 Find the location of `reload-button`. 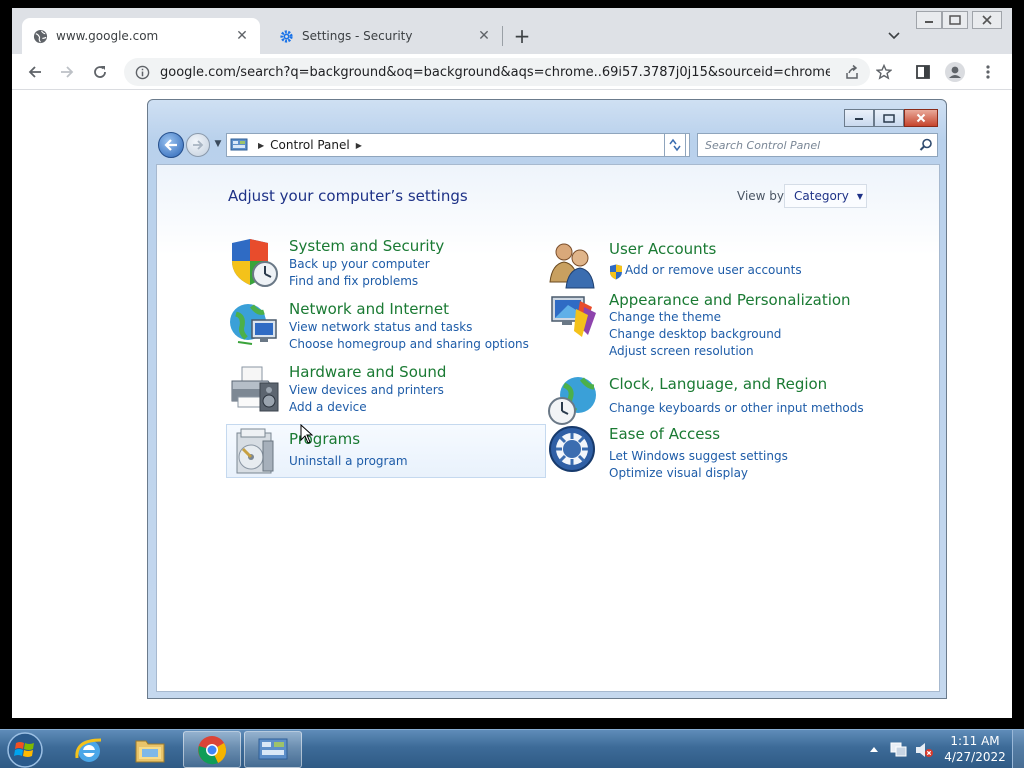

reload-button is located at coordinates (100, 72).